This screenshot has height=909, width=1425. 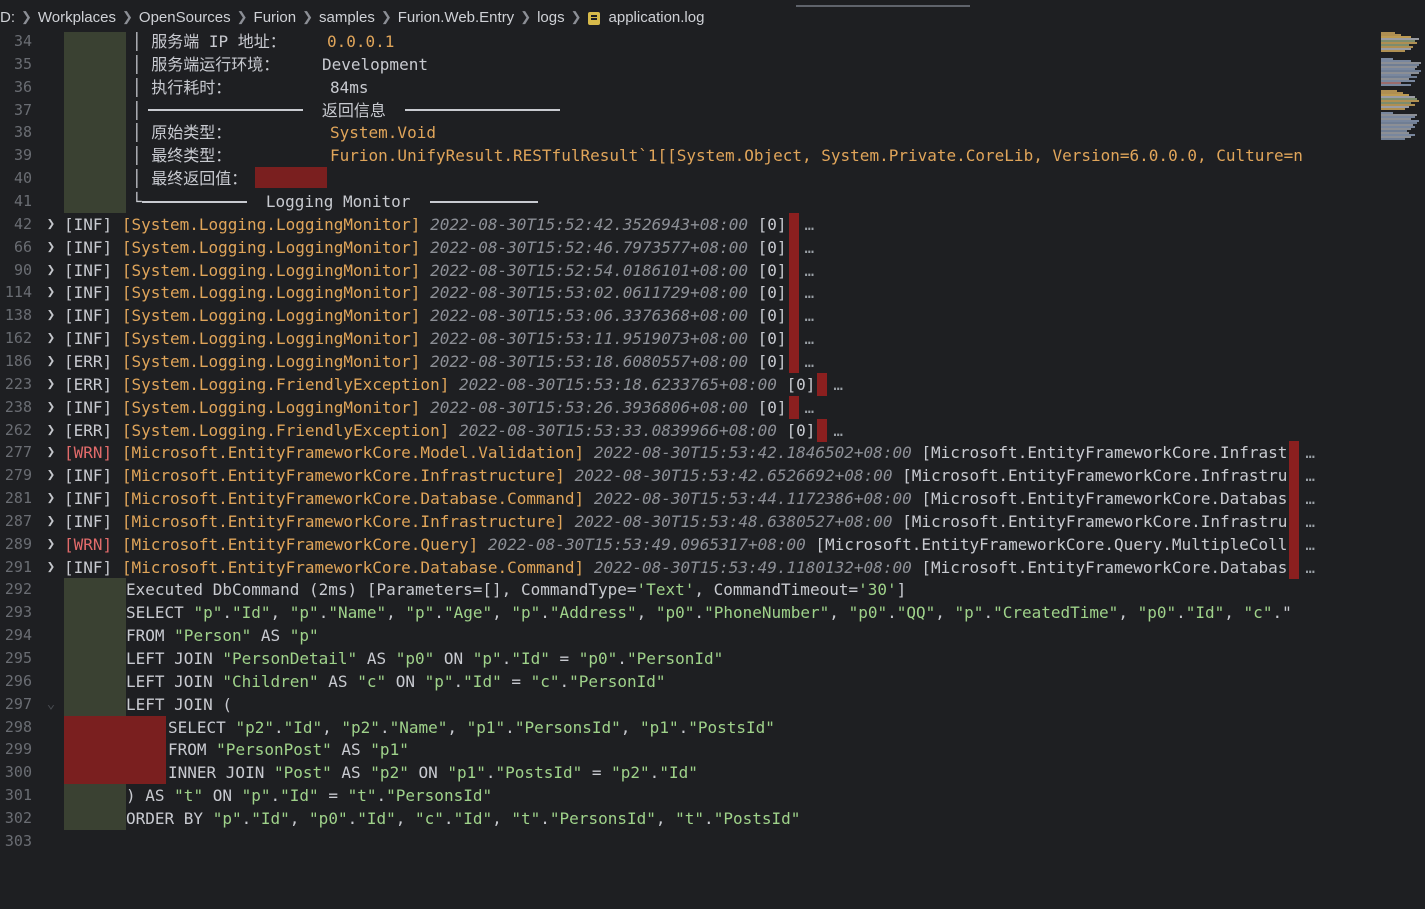 What do you see at coordinates (271, 361) in the screenshot?
I see `log-category: [System.Logging.LoggingMonitor]` at bounding box center [271, 361].